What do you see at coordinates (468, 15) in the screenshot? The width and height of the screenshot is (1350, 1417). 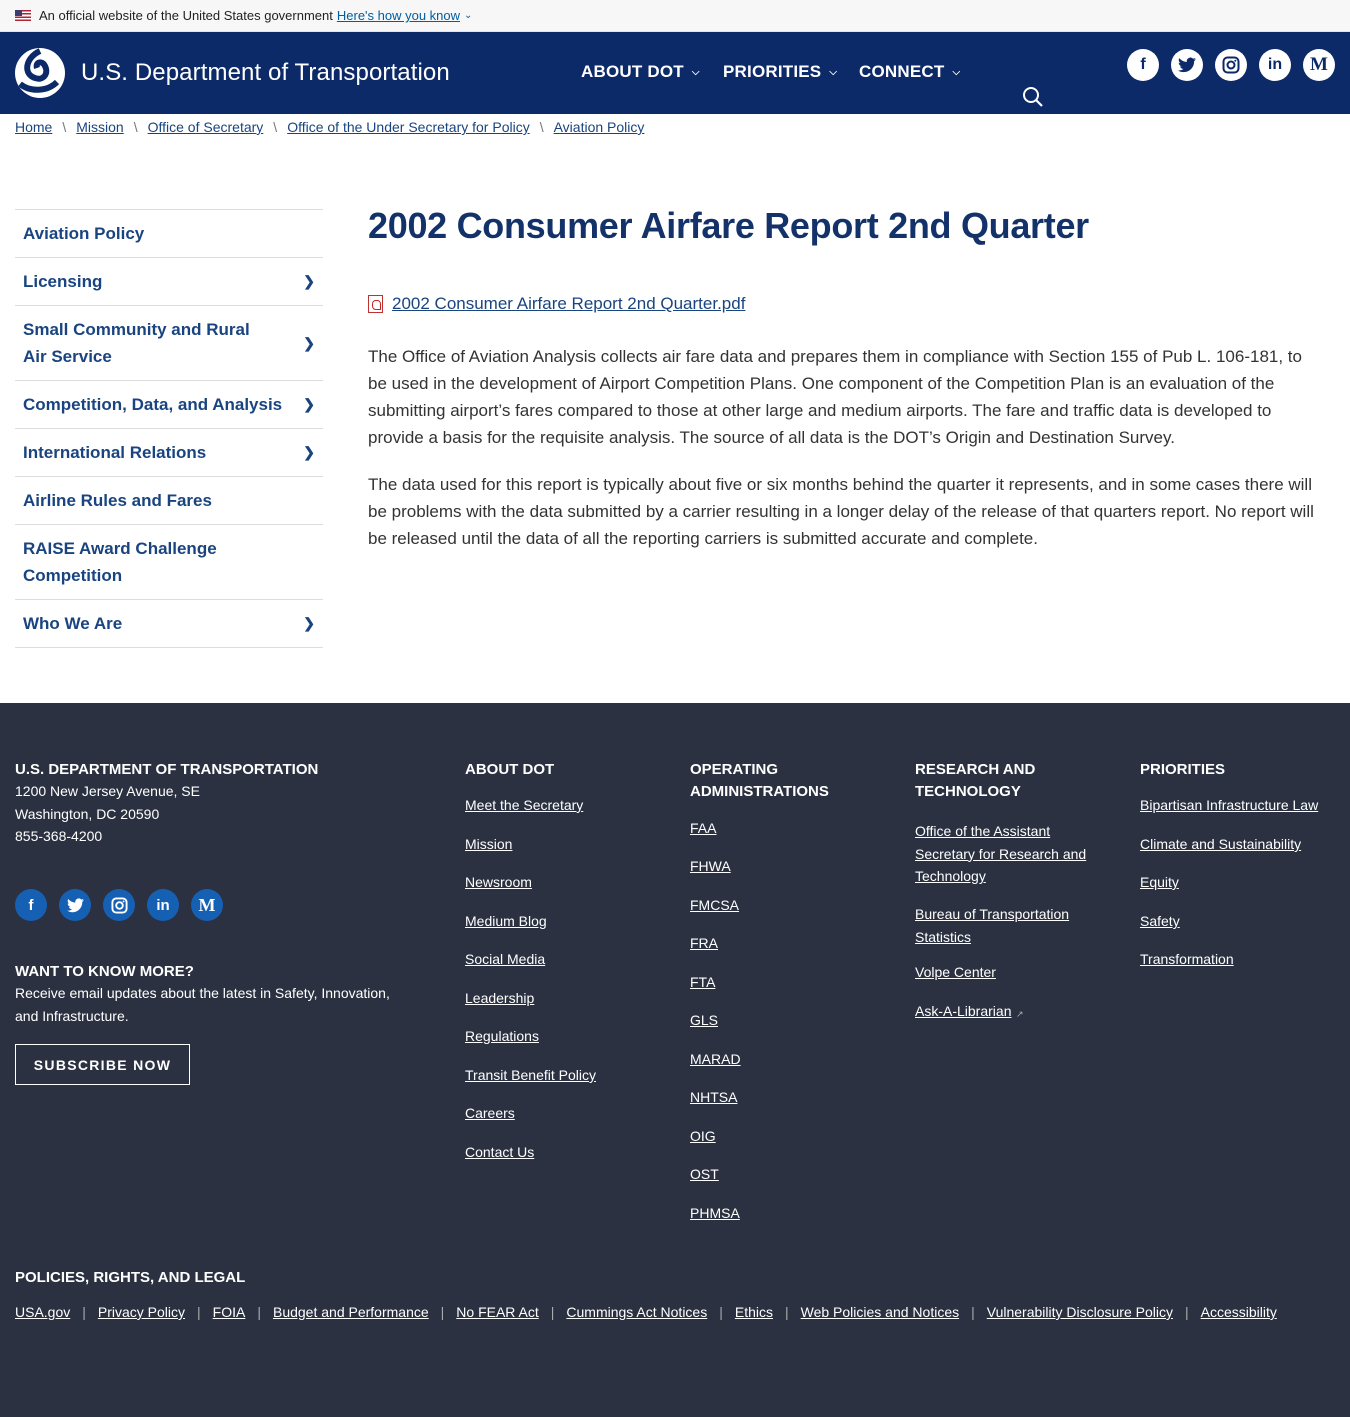 I see `chevron-down-icon: ⌄` at bounding box center [468, 15].